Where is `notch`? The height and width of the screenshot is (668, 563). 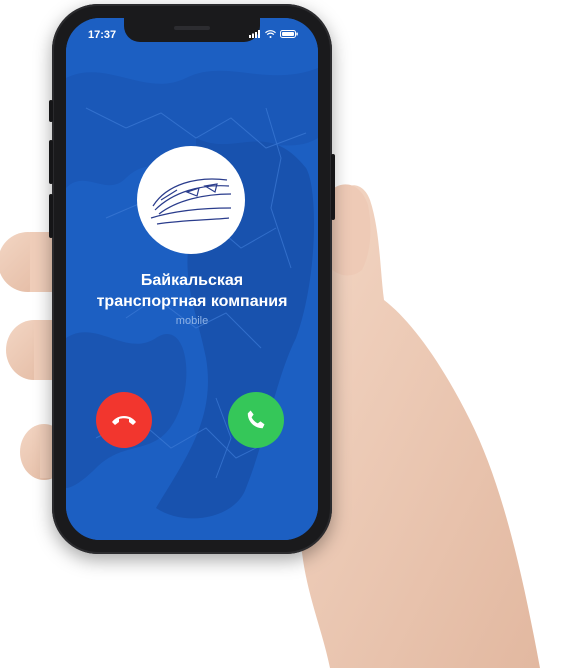 notch is located at coordinates (192, 30).